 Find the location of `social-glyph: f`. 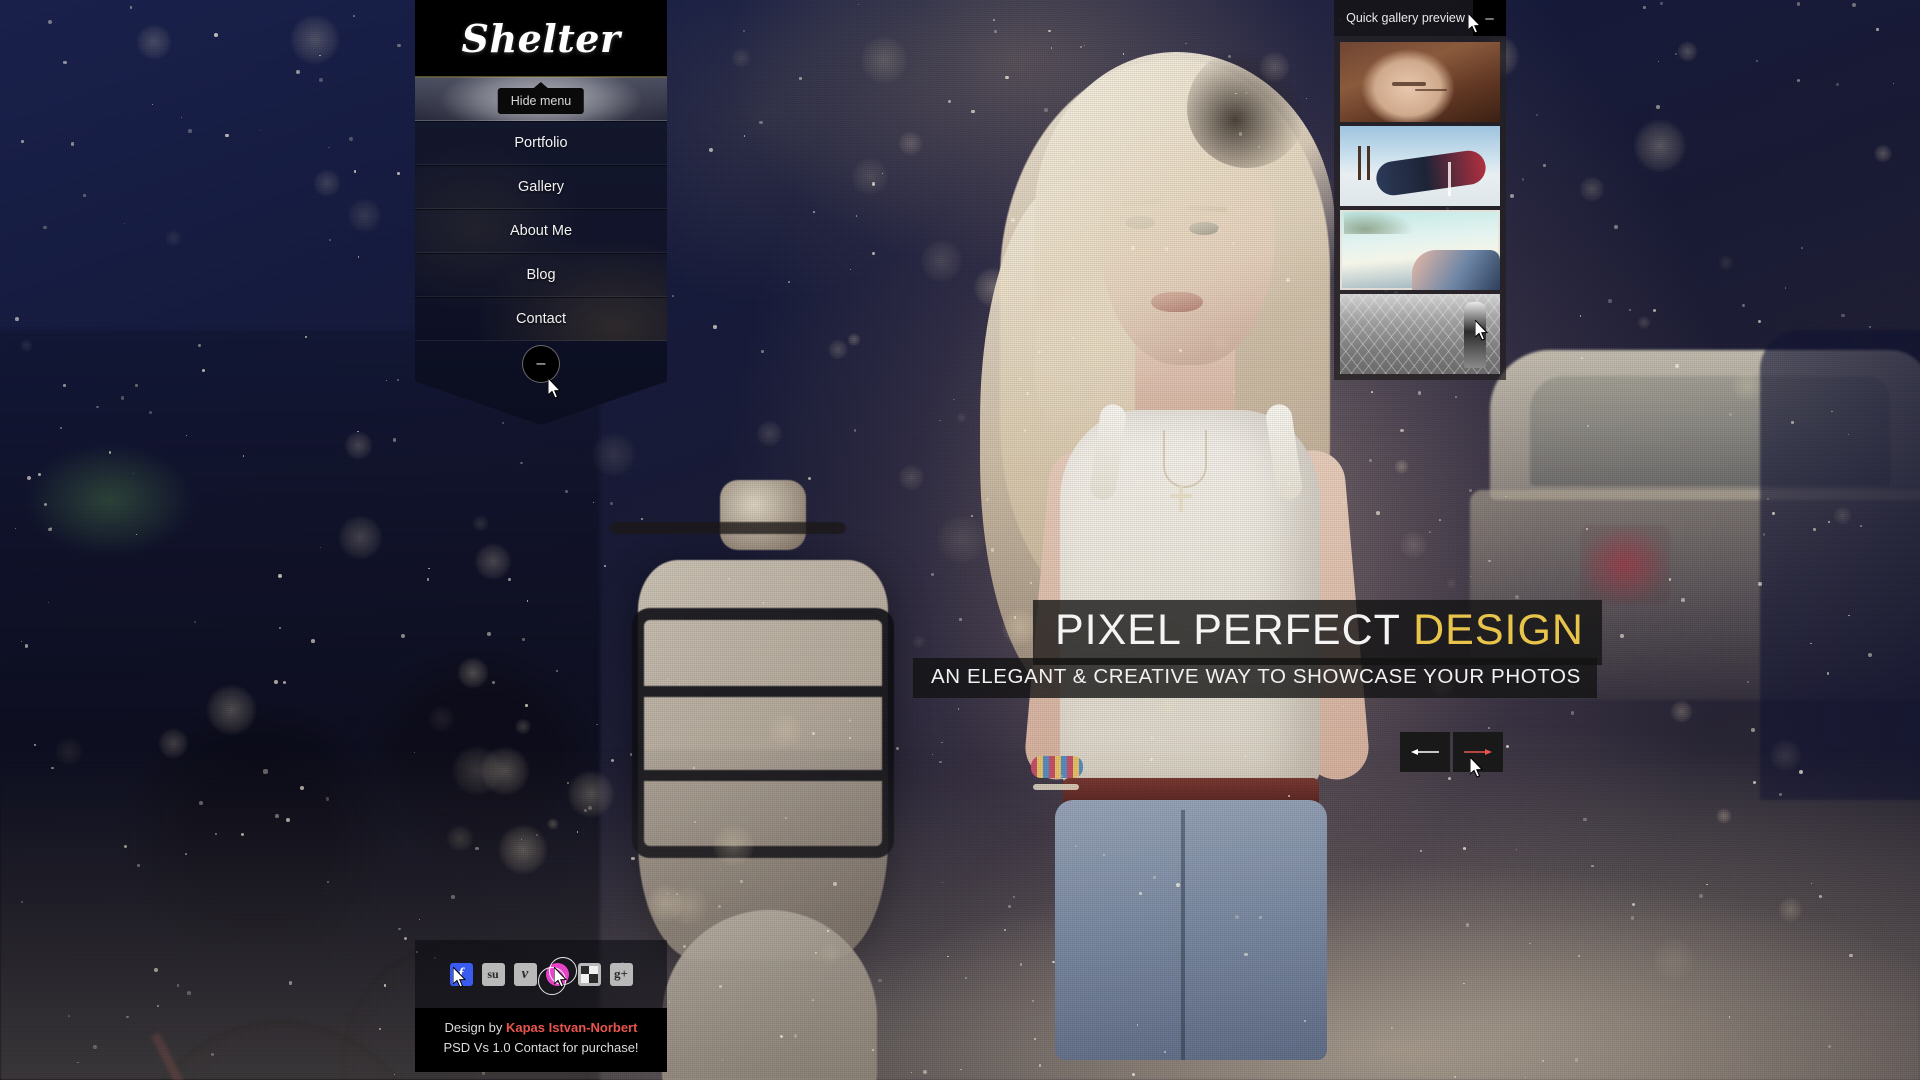

social-glyph: f is located at coordinates (461, 973).